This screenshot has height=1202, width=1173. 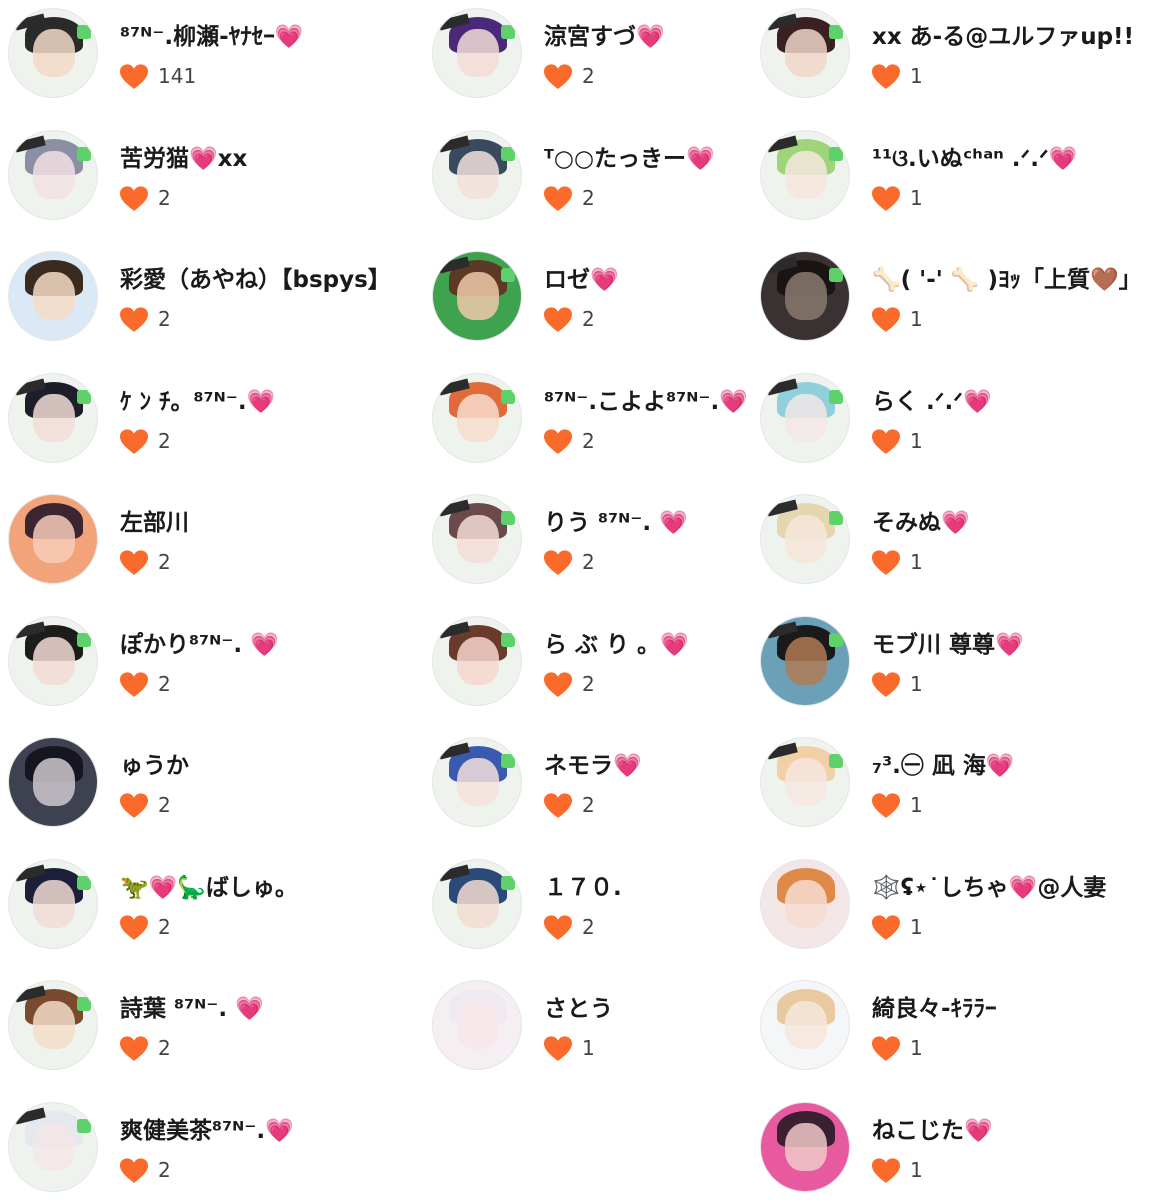 What do you see at coordinates (932, 1130) in the screenshot?
I see `user-display-name: ねこじた💗` at bounding box center [932, 1130].